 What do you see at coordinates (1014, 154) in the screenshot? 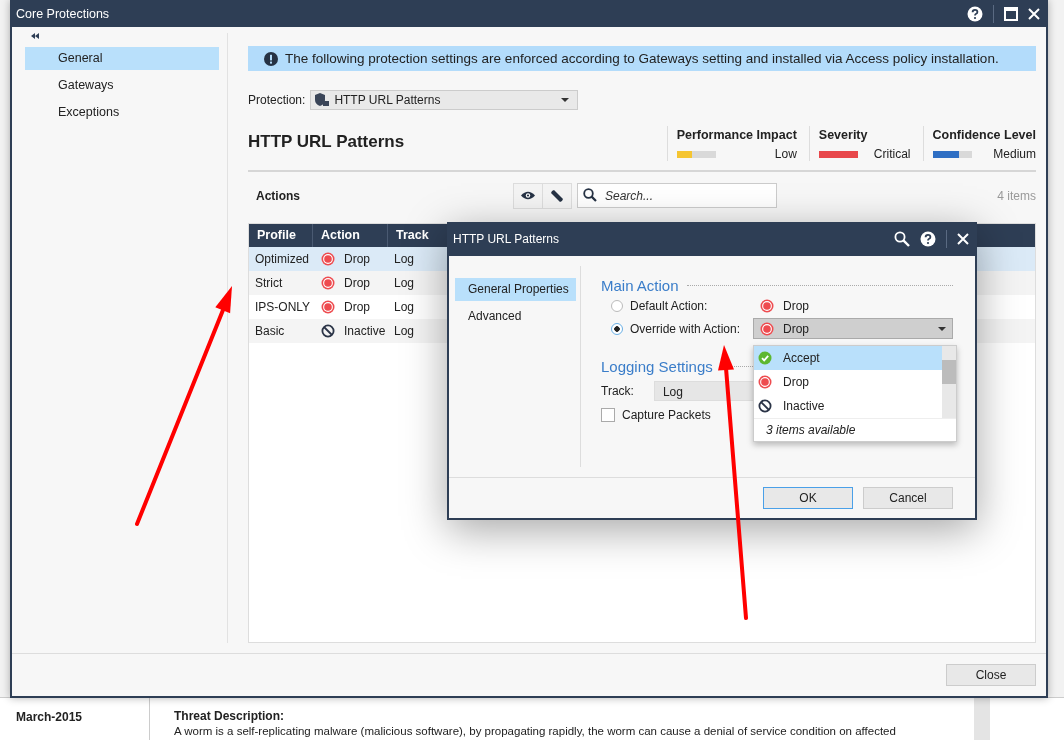
I see `metric-value: Medium` at bounding box center [1014, 154].